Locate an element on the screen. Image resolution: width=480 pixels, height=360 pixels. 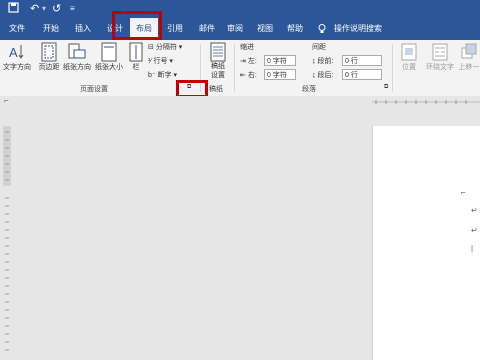
text-direction-icon: A is located at coordinates (16, 52).